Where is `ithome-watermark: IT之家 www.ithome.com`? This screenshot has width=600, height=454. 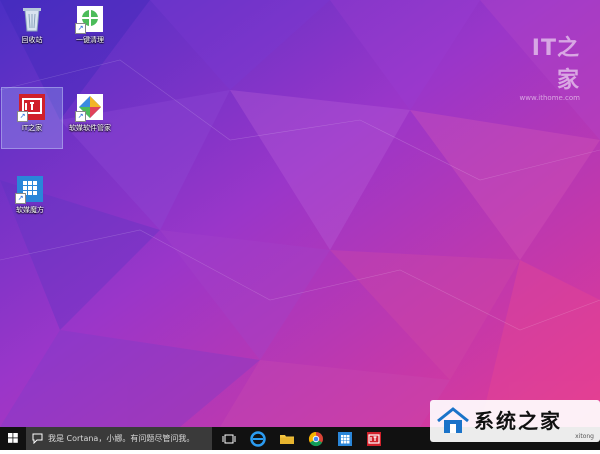
ithome-watermark: IT之家 www.ithome.com is located at coordinates (545, 66).